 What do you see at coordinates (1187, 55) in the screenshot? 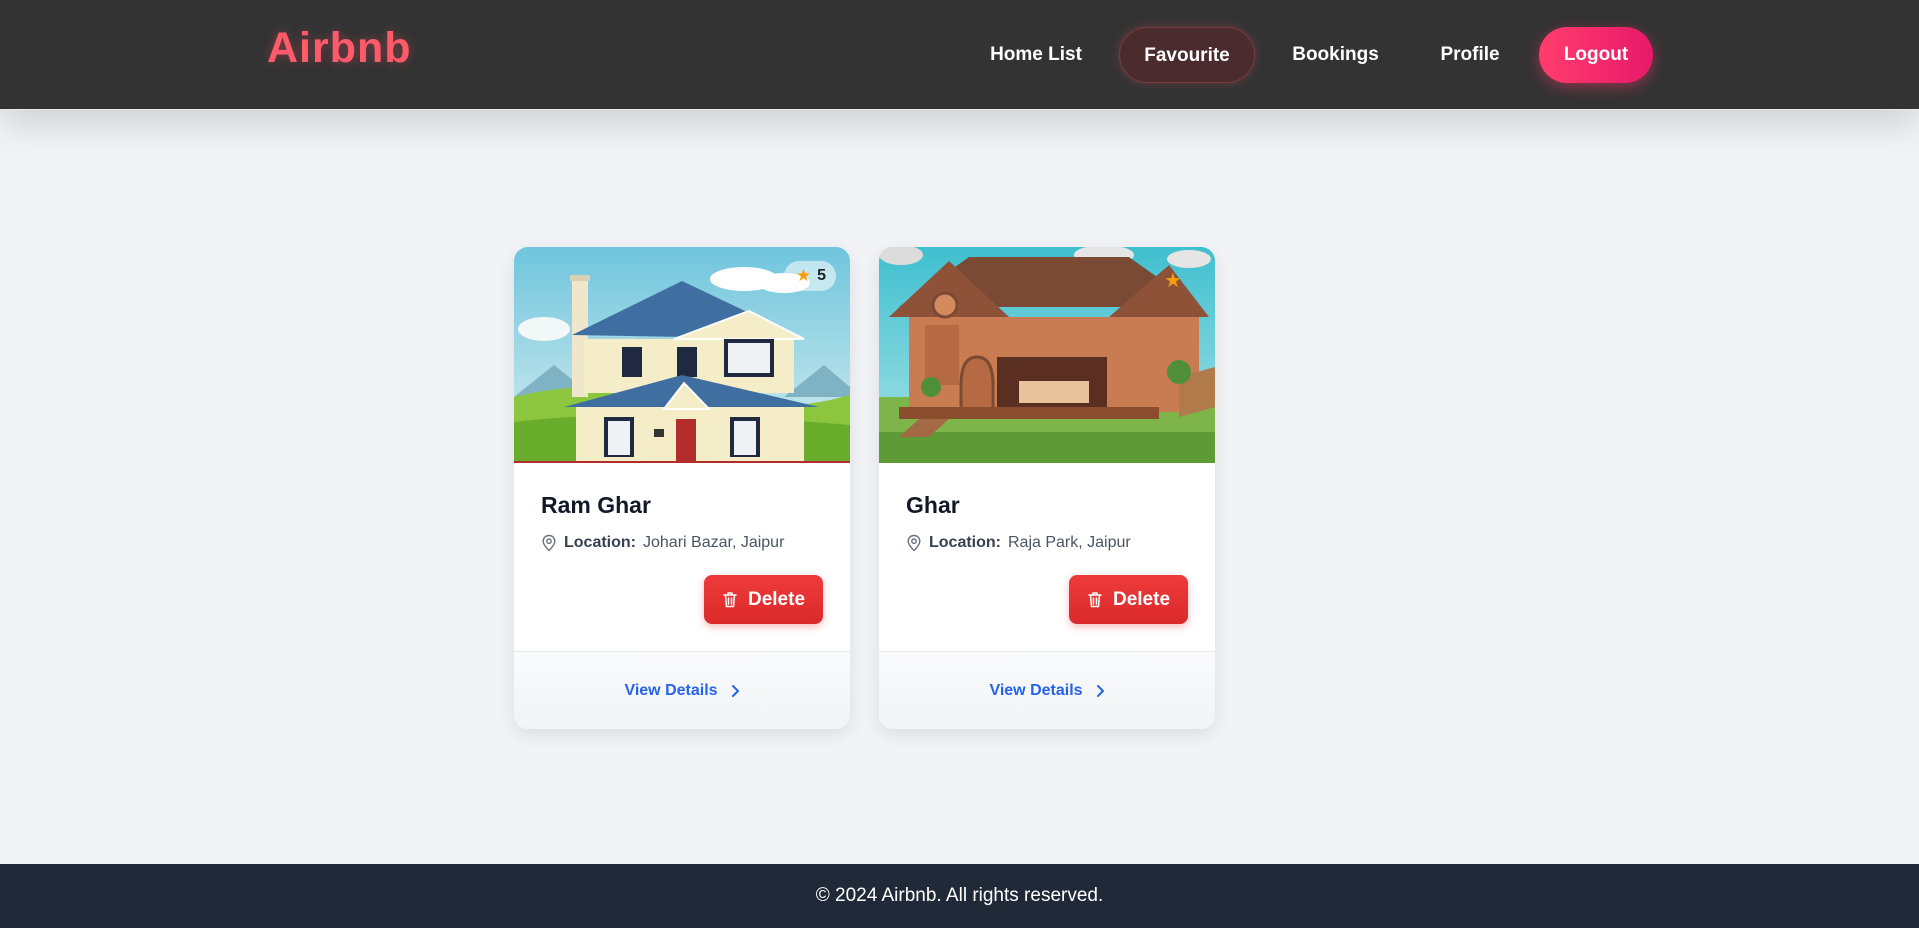
I see `nav-favourite: Favourite` at bounding box center [1187, 55].